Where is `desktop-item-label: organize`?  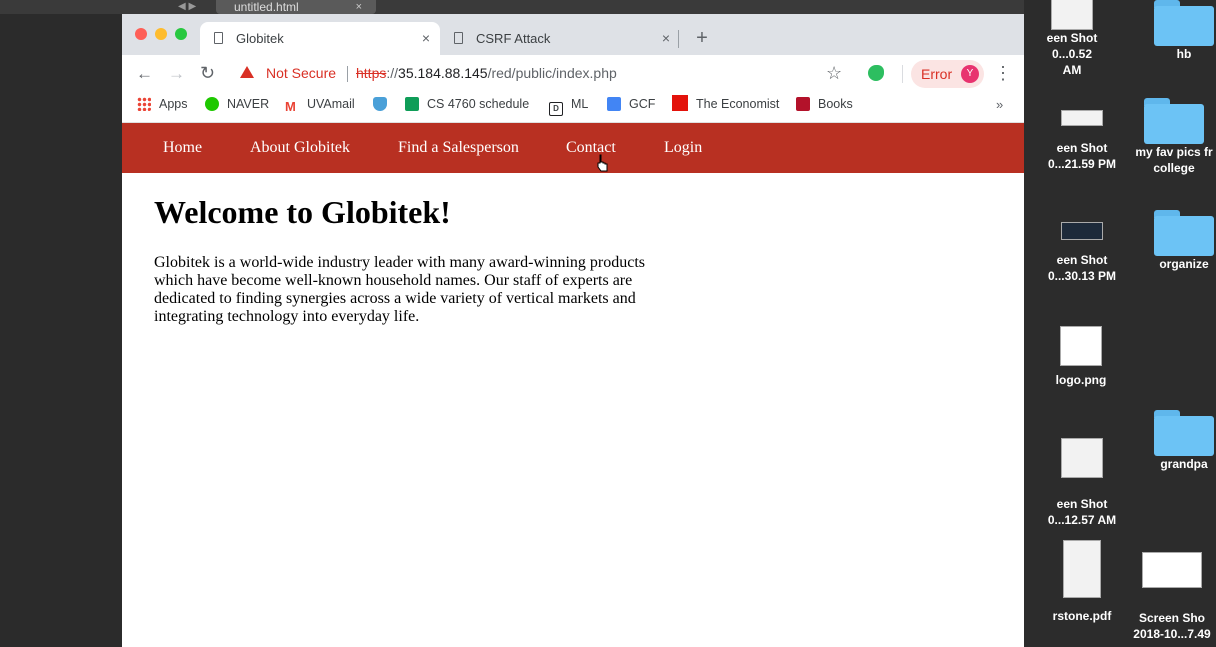 desktop-item-label: organize is located at coordinates (1184, 264).